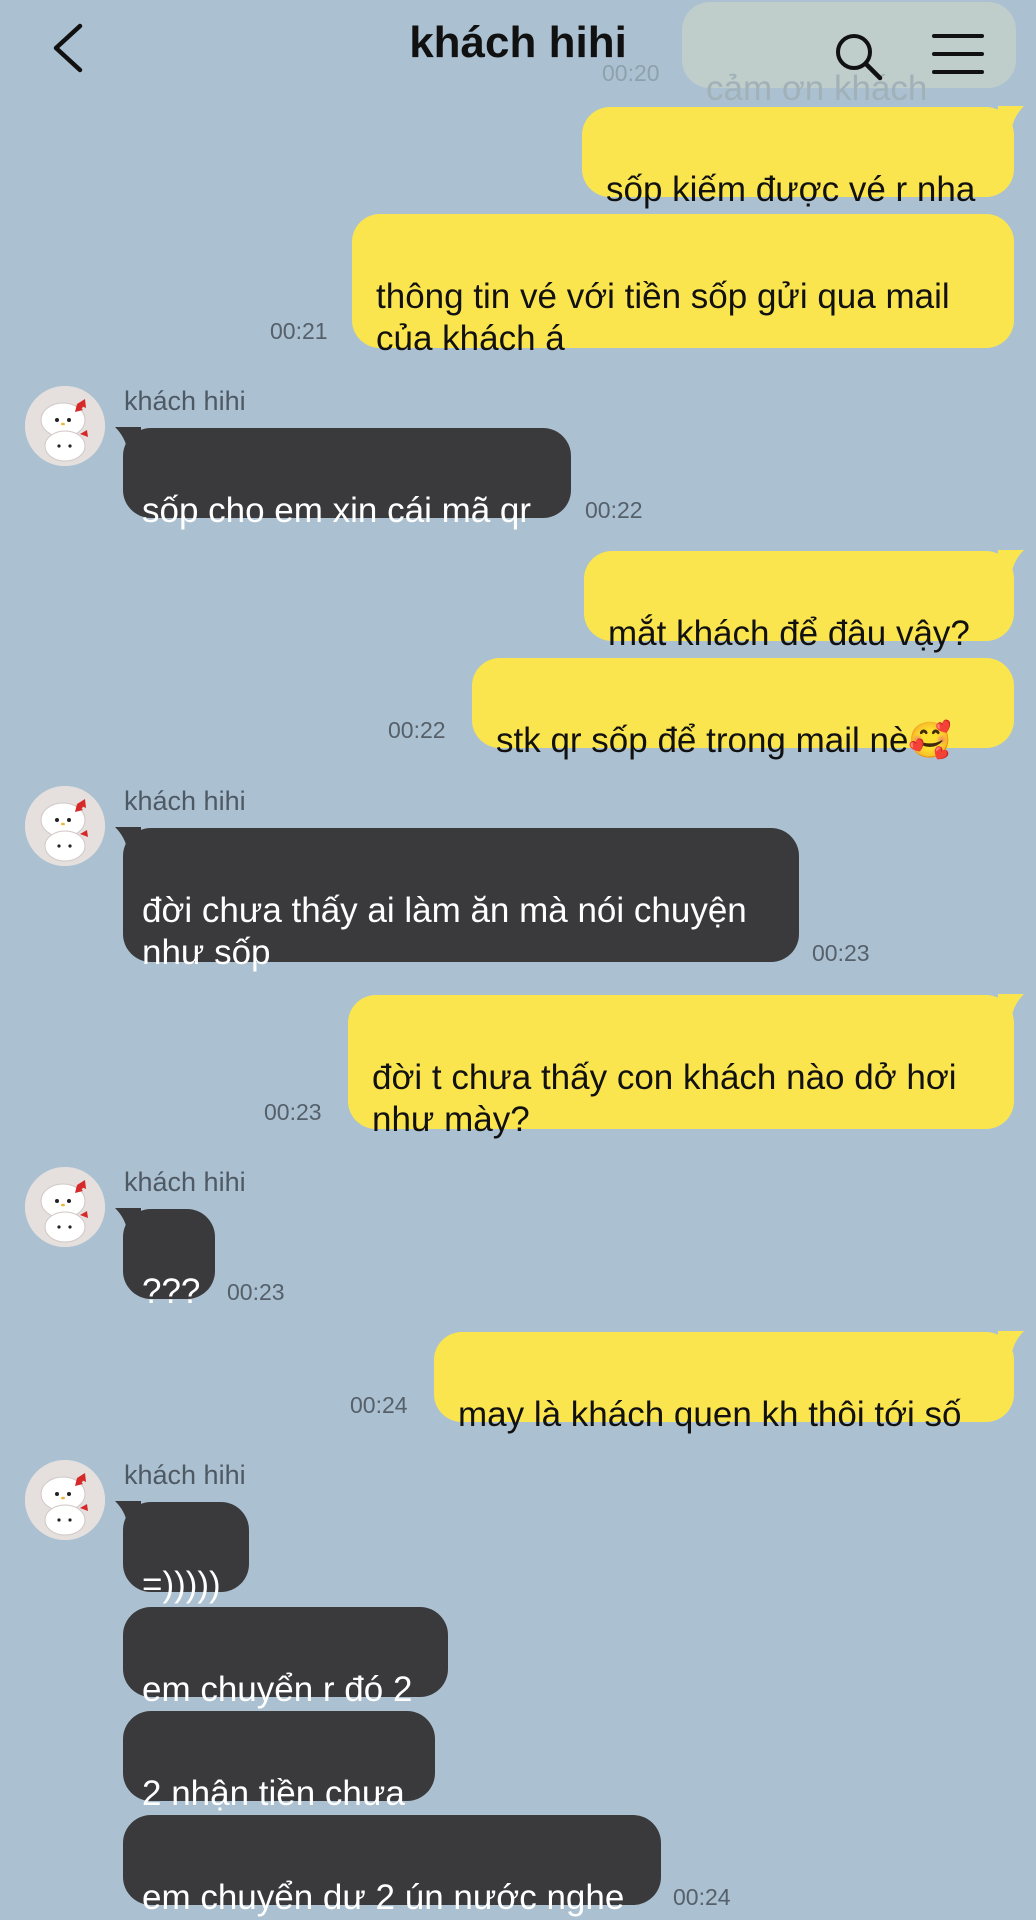 This screenshot has width=1036, height=1920. What do you see at coordinates (743, 709) in the screenshot?
I see `outgoing-message: stk qr sốp để trong mail nè🥰` at bounding box center [743, 709].